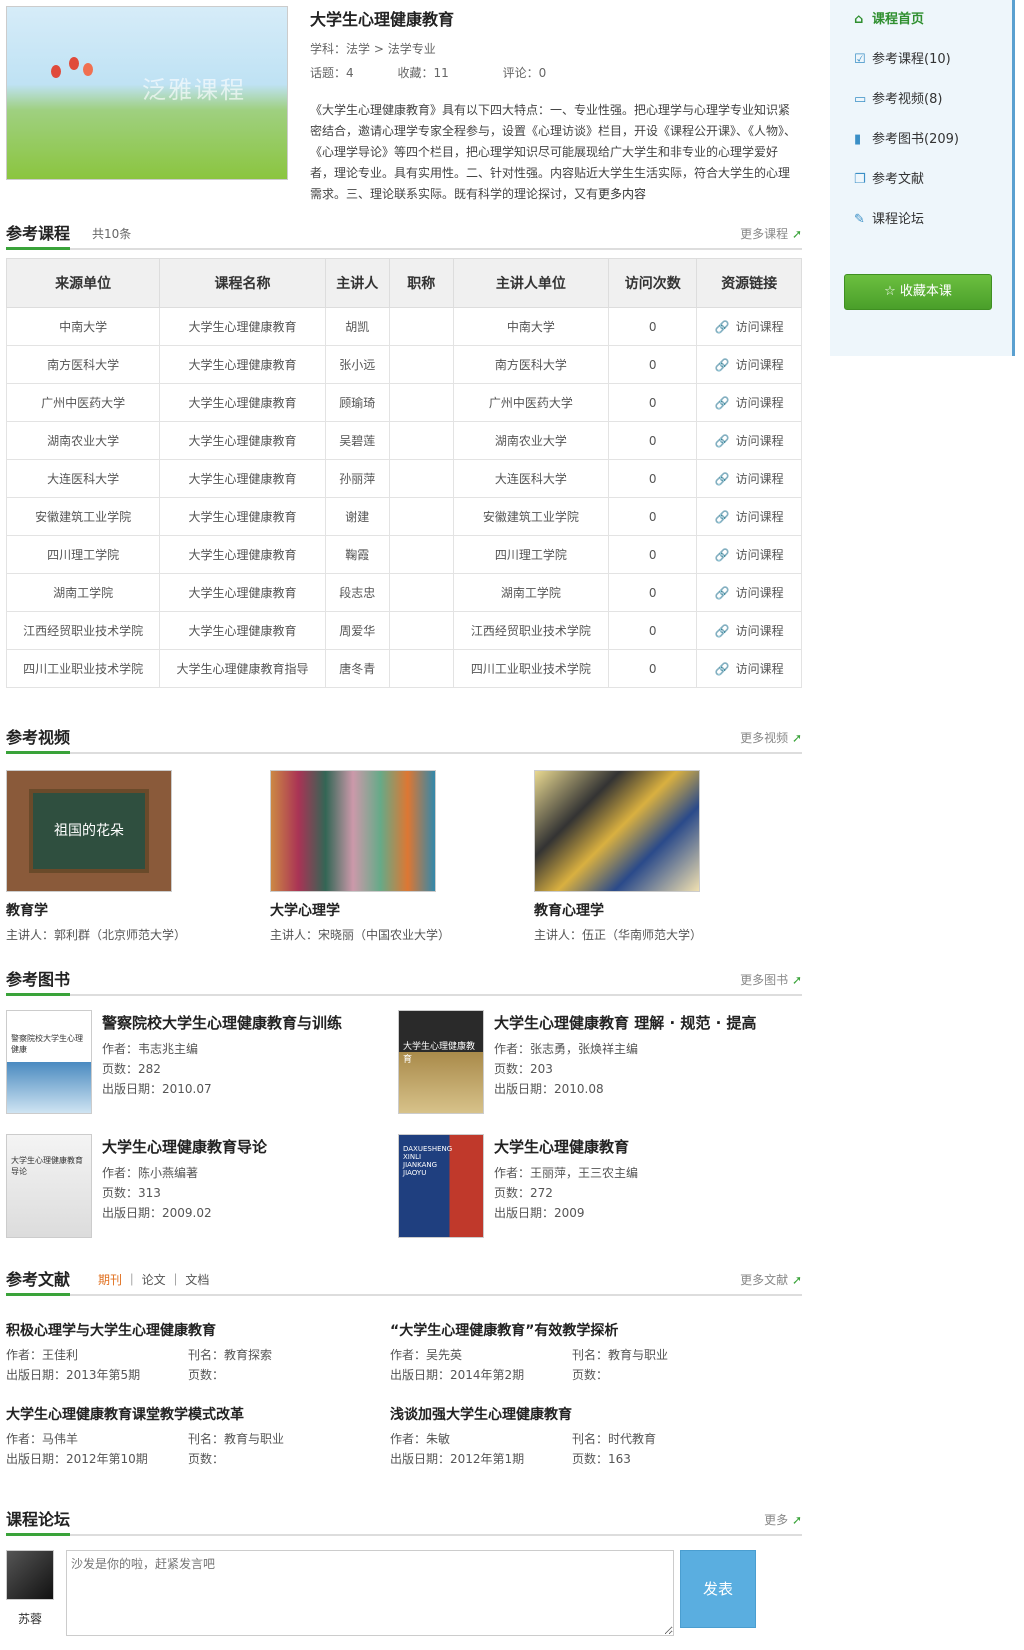  What do you see at coordinates (83, 283) in the screenshot?
I see `column-header: 来源单位` at bounding box center [83, 283].